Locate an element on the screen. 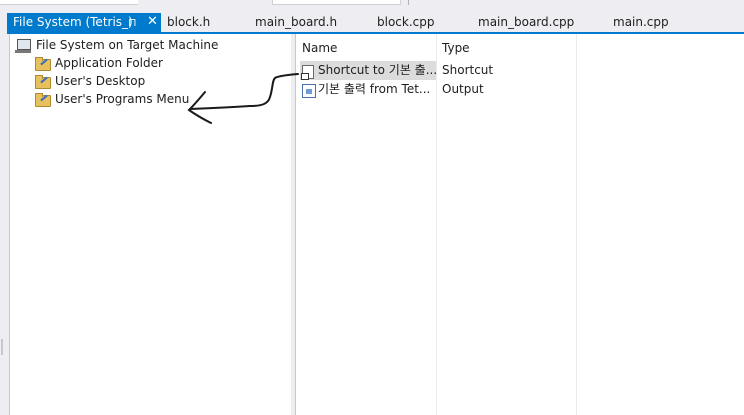  list-header: Name Type is located at coordinates (520, 47).